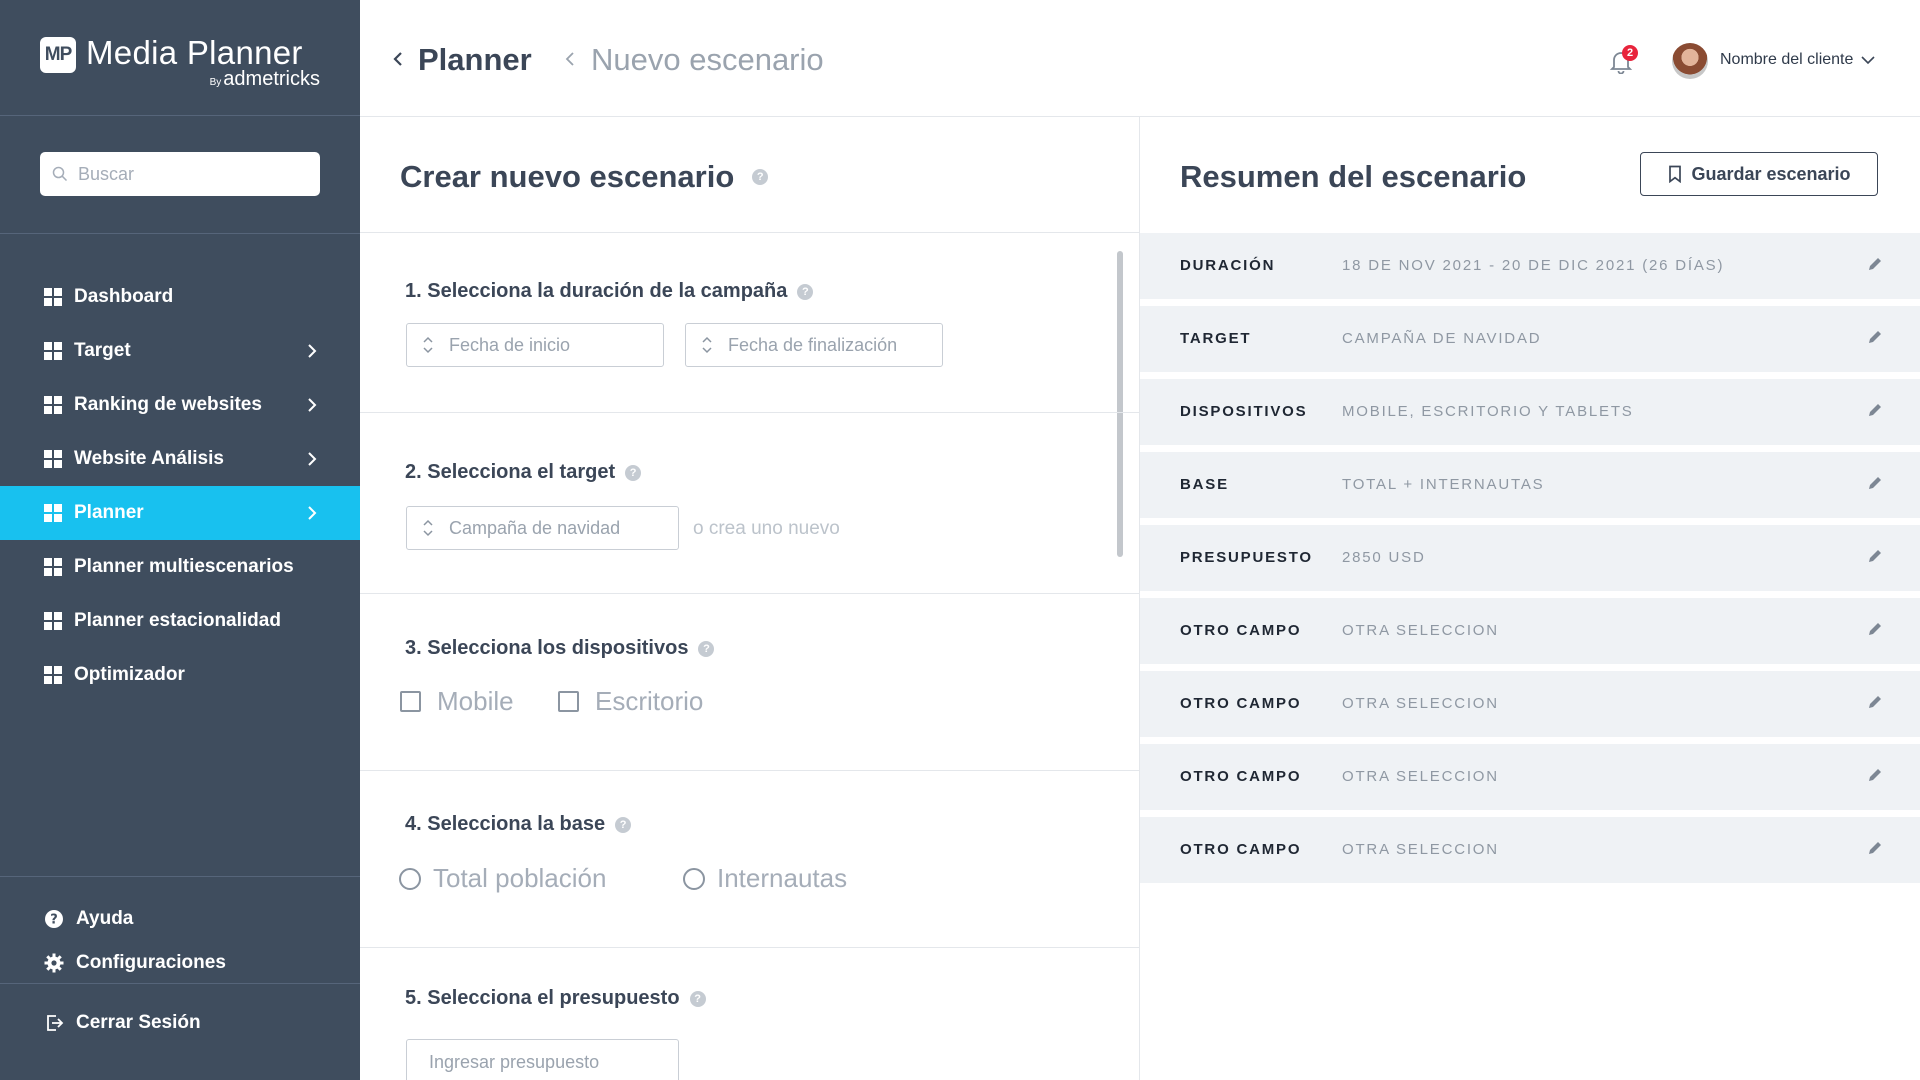 Image resolution: width=1920 pixels, height=1080 pixels. Describe the element at coordinates (1759, 174) in the screenshot. I see `save-scenario-button: Guardar escenario` at that location.